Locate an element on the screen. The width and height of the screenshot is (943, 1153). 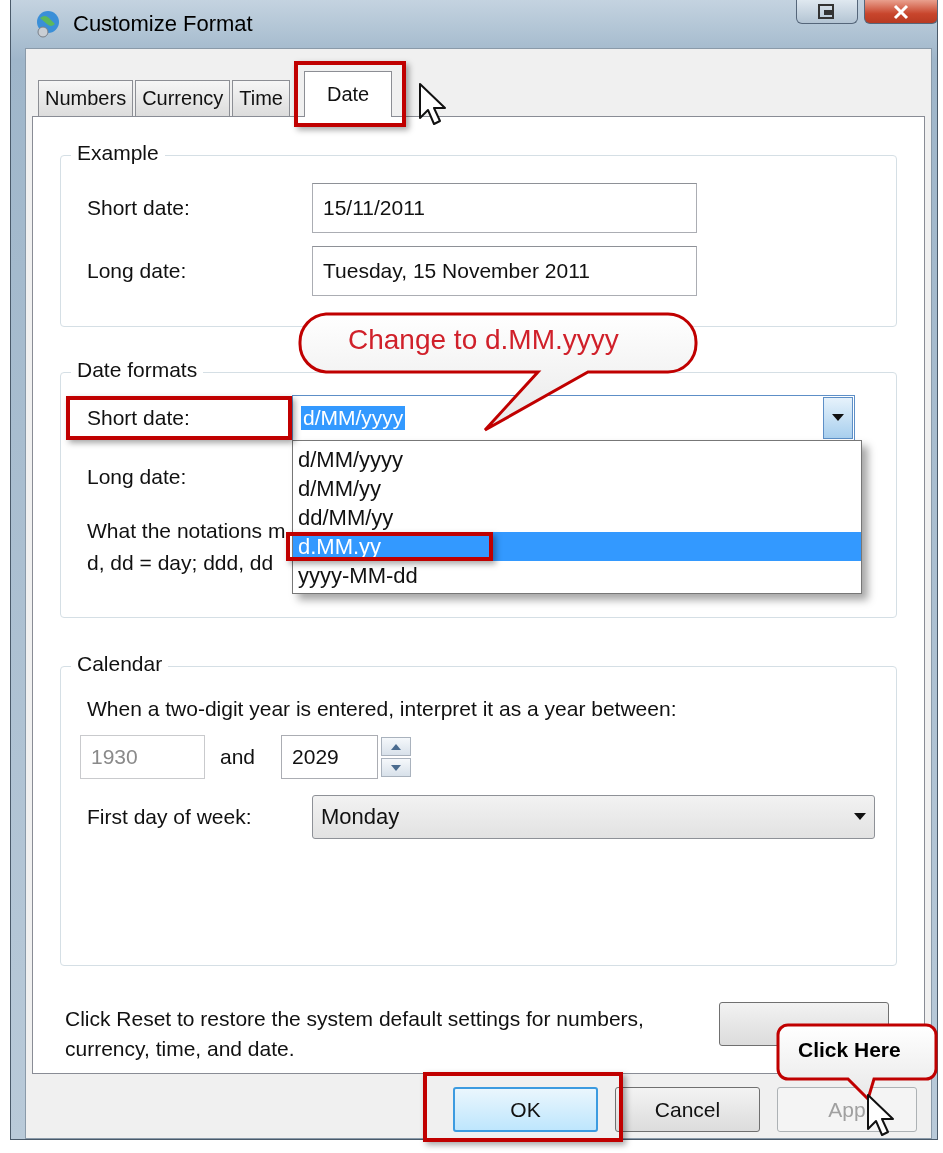
reset-note: Click Reset to restore the system default settings for numbers, currency, time, and date. is located at coordinates (355, 1034).